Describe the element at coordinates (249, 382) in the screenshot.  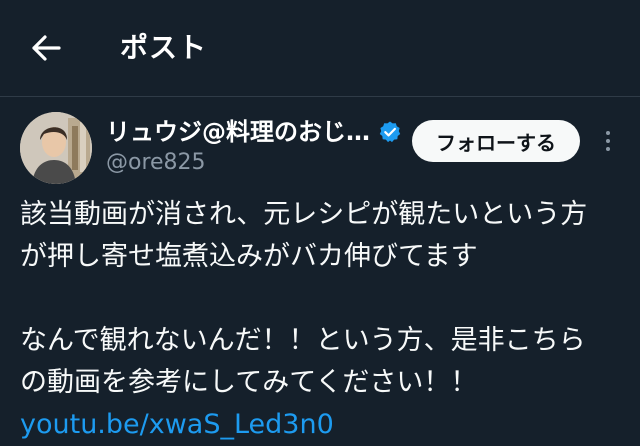
I see `post-text-line: の動画を参考にしてみてください！！` at that location.